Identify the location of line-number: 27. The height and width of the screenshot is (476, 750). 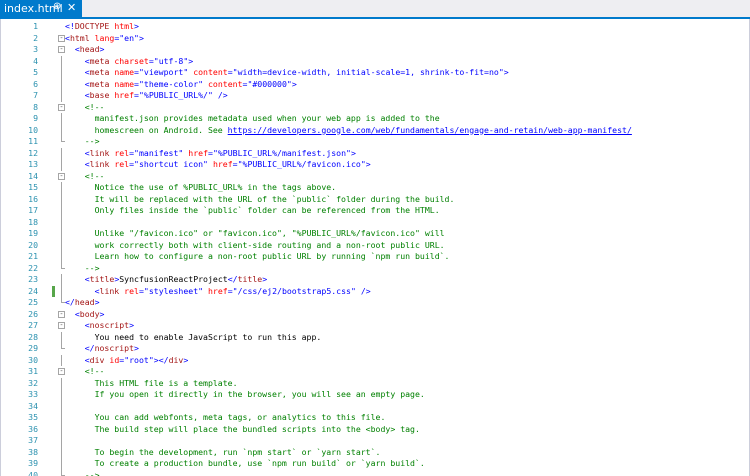
(33, 325).